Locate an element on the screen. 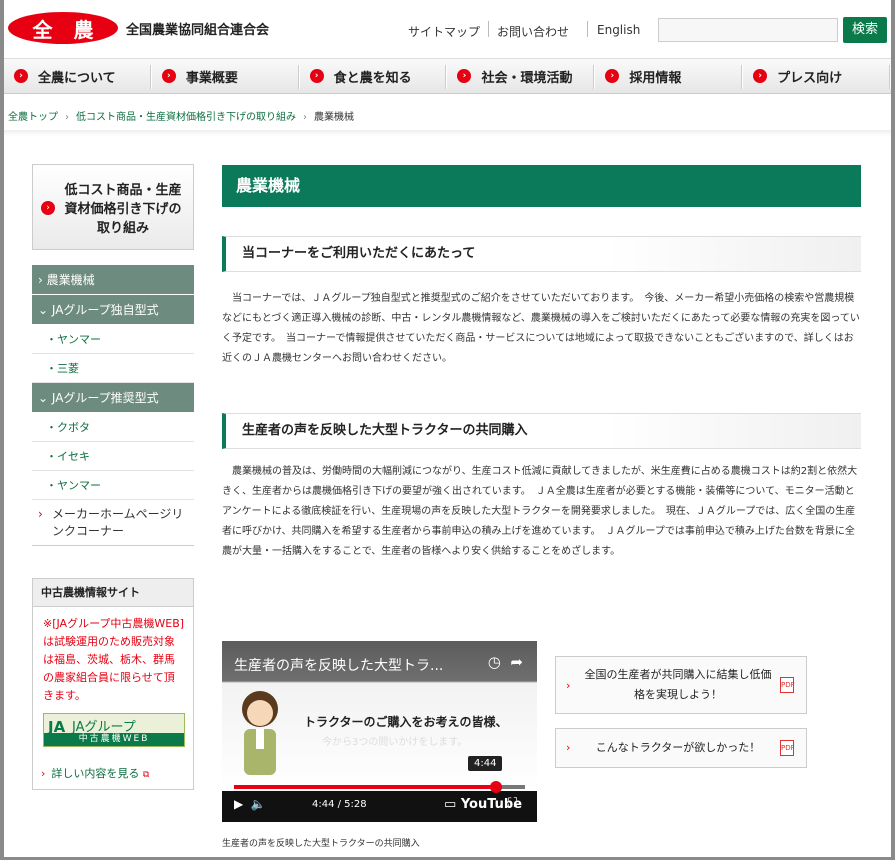 This screenshot has height=860, width=895. external-link-icon: ⧉ is located at coordinates (146, 775).